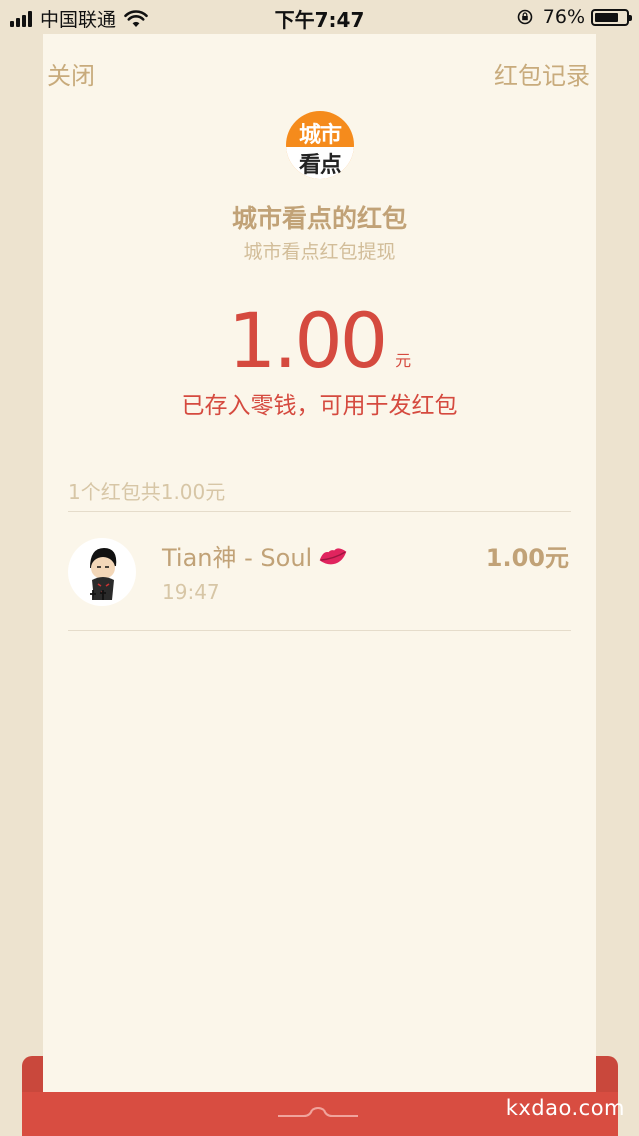 This screenshot has height=1136, width=639. I want to click on list-item: Tian神 - Soul 19:47 1.00元, so click(319, 572).